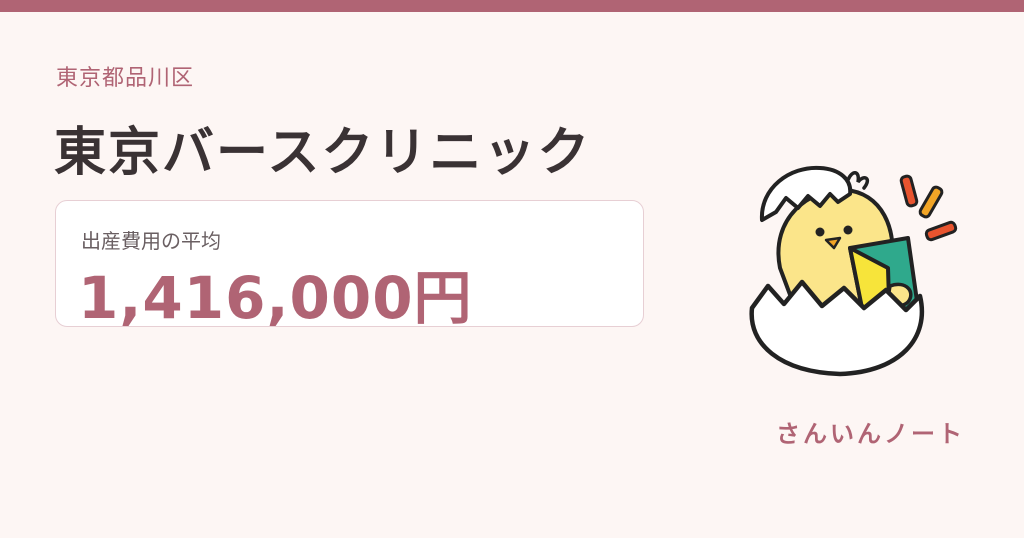 This screenshot has width=1024, height=538. Describe the element at coordinates (323, 153) in the screenshot. I see `clinic-title: 東京バースクリニック` at that location.